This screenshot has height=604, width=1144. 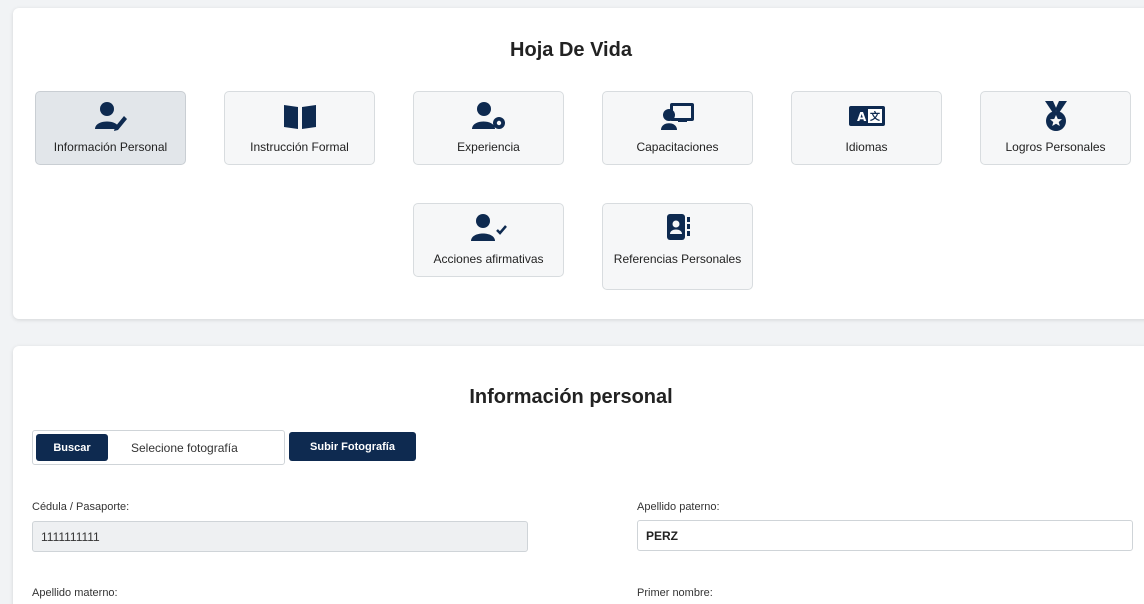 I want to click on tile-label: Acciones afirmativas, so click(x=488, y=259).